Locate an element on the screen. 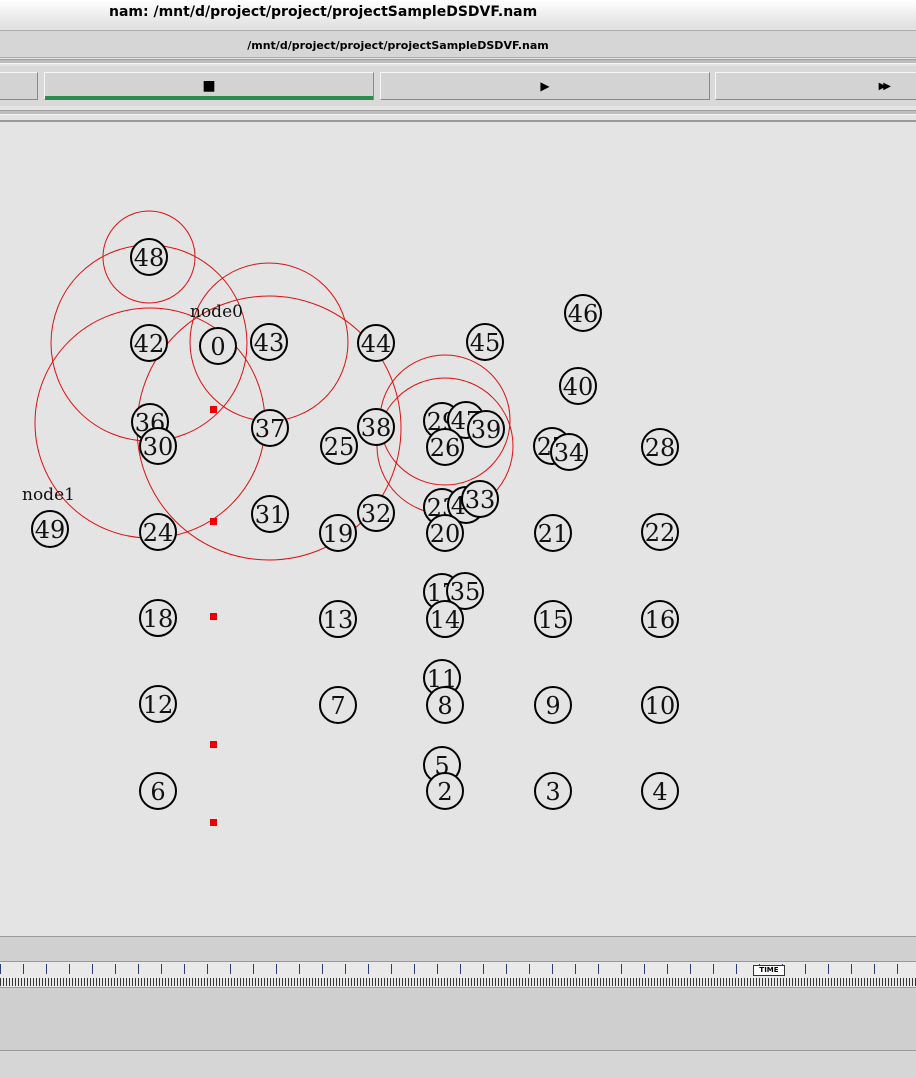  node-id-label: 39 is located at coordinates (486, 430).